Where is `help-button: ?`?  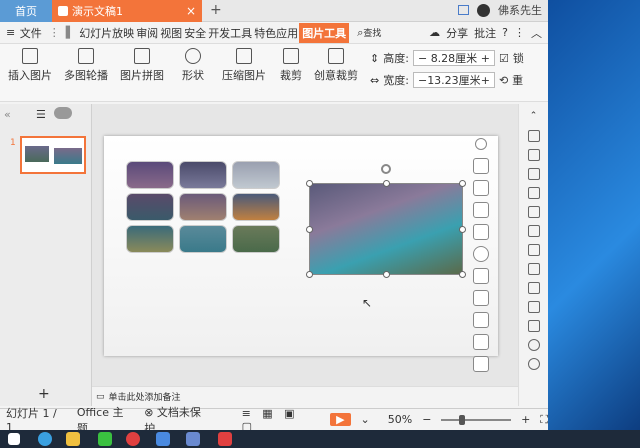 help-button: ? is located at coordinates (505, 32).